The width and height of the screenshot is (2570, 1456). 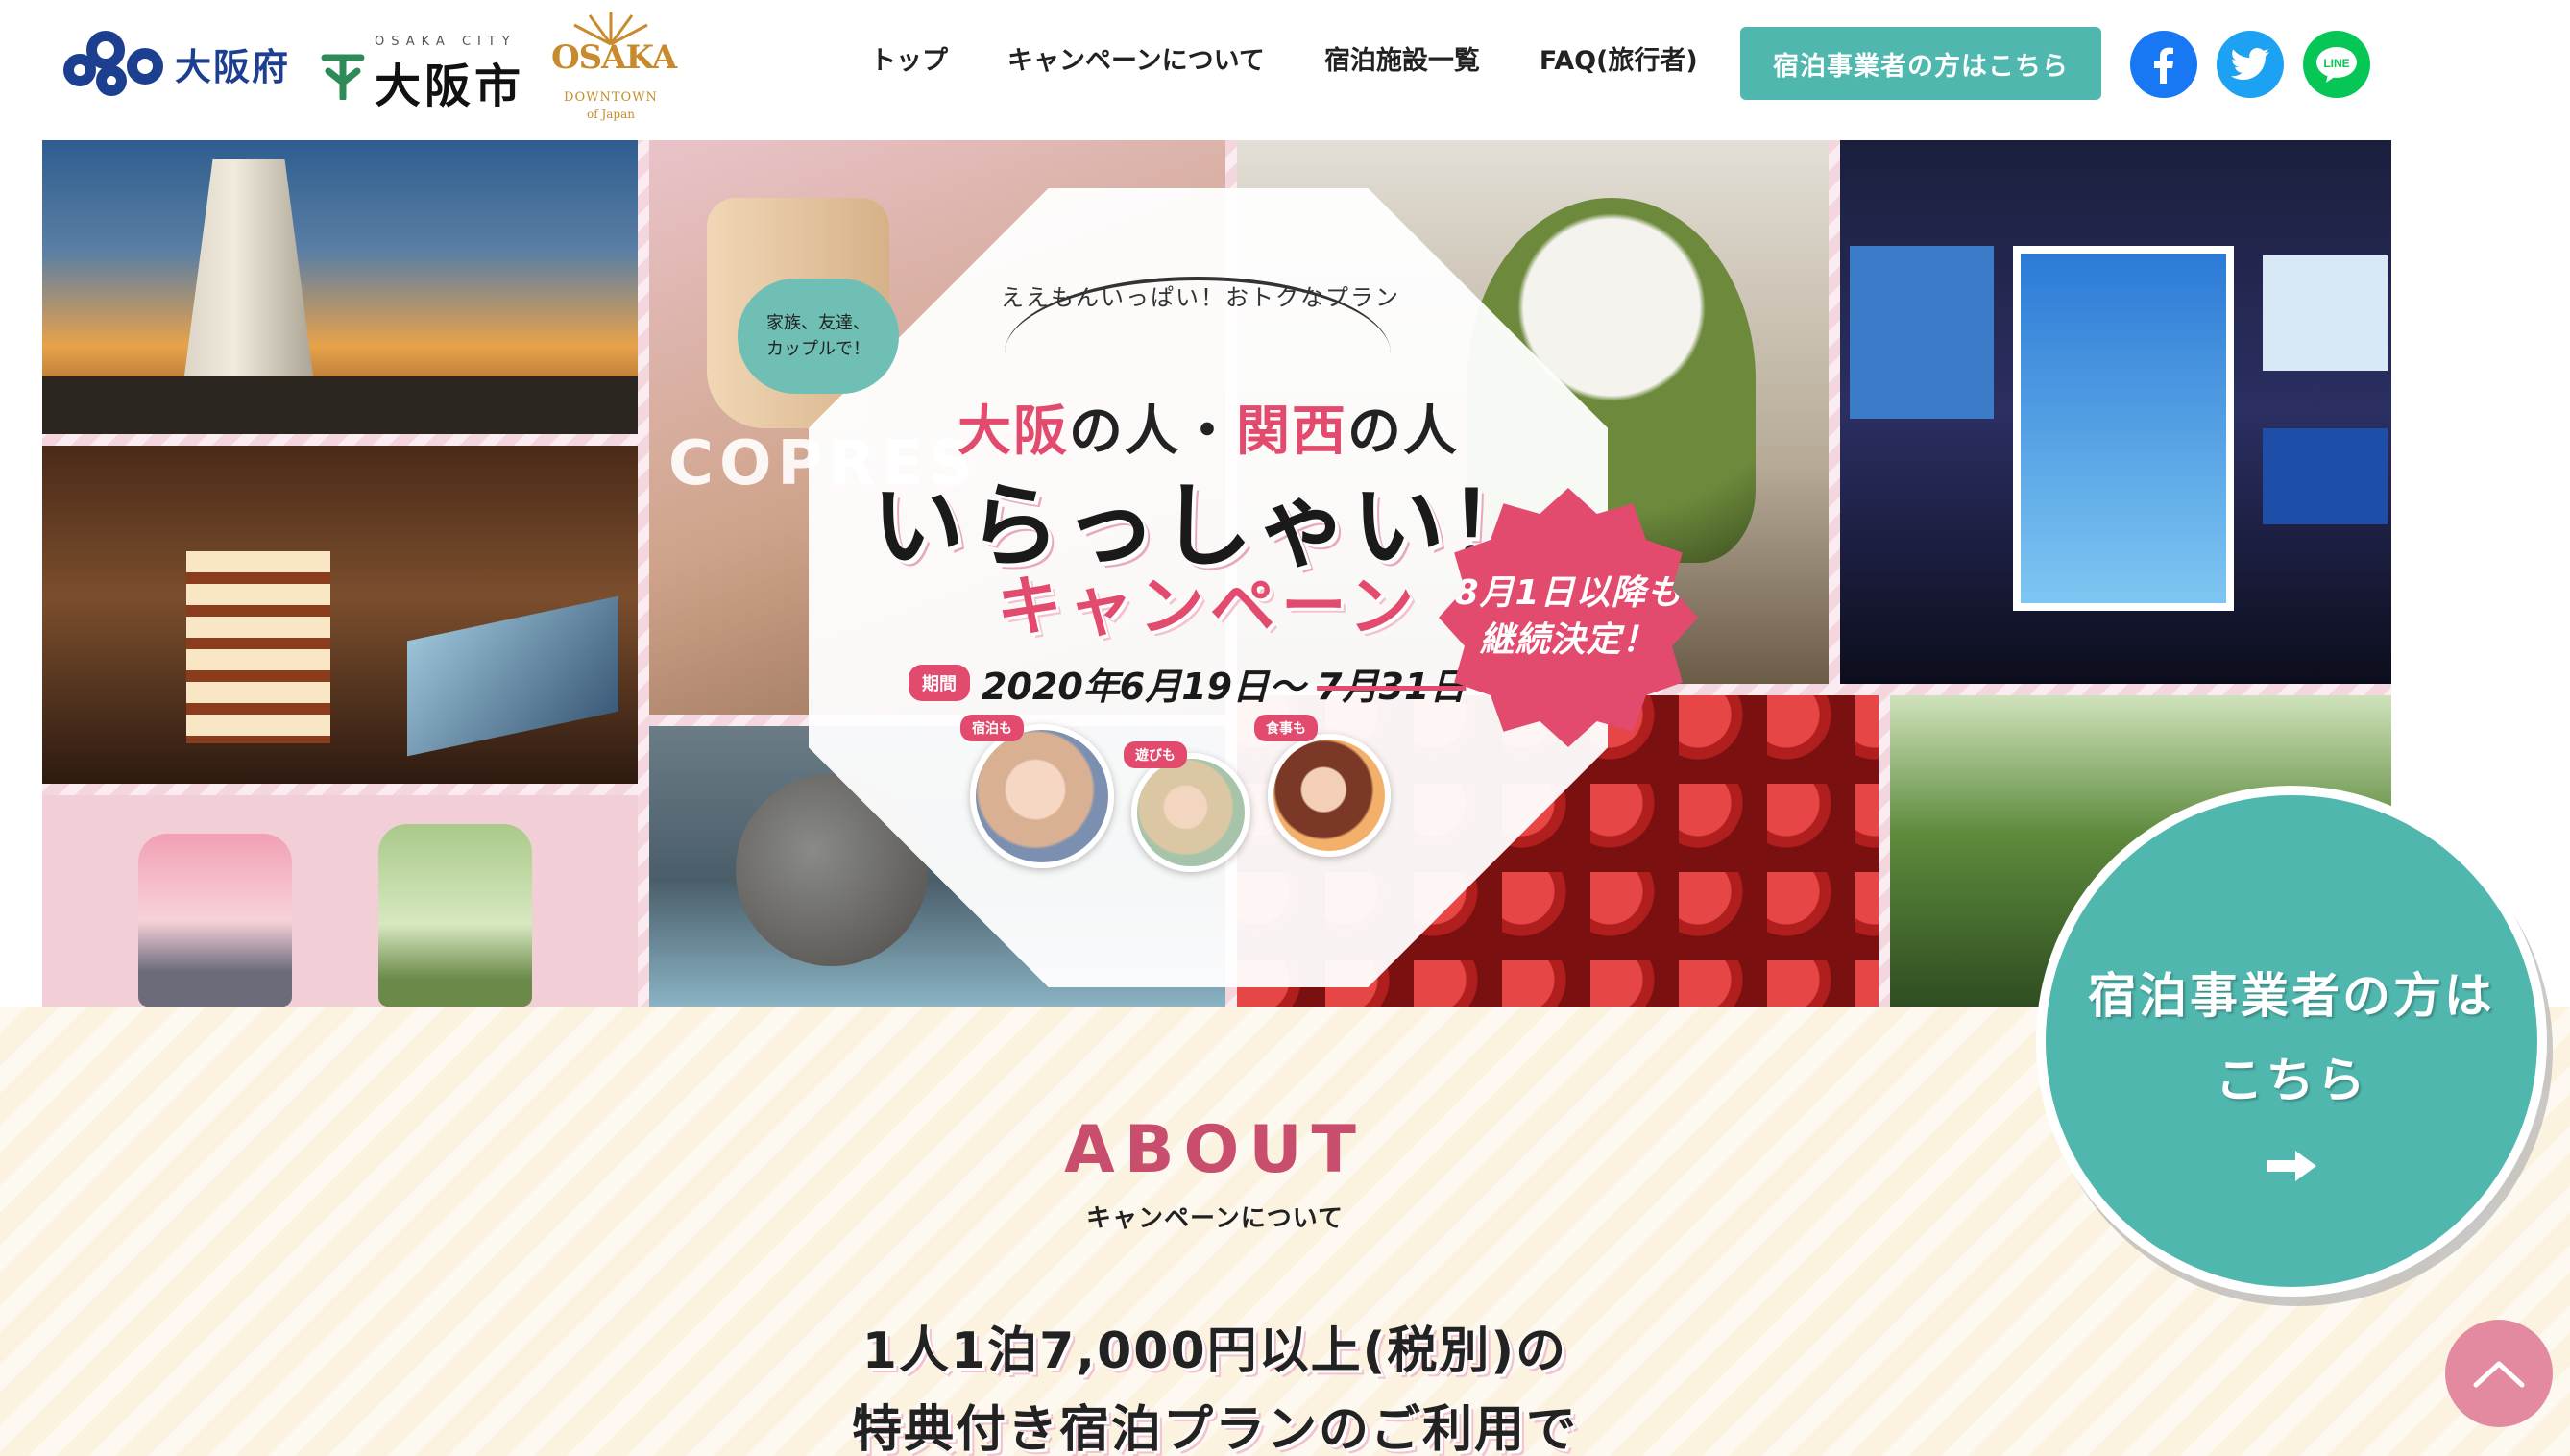 I want to click on photo-circle-stay, so click(x=1042, y=796).